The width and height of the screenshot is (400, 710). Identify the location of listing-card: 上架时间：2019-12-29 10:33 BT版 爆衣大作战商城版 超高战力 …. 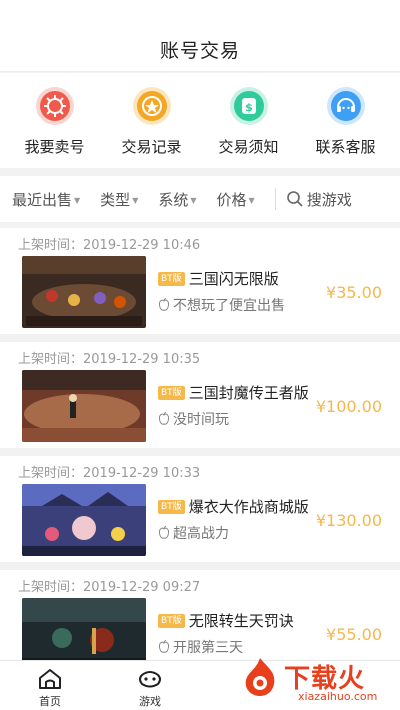
(200, 509).